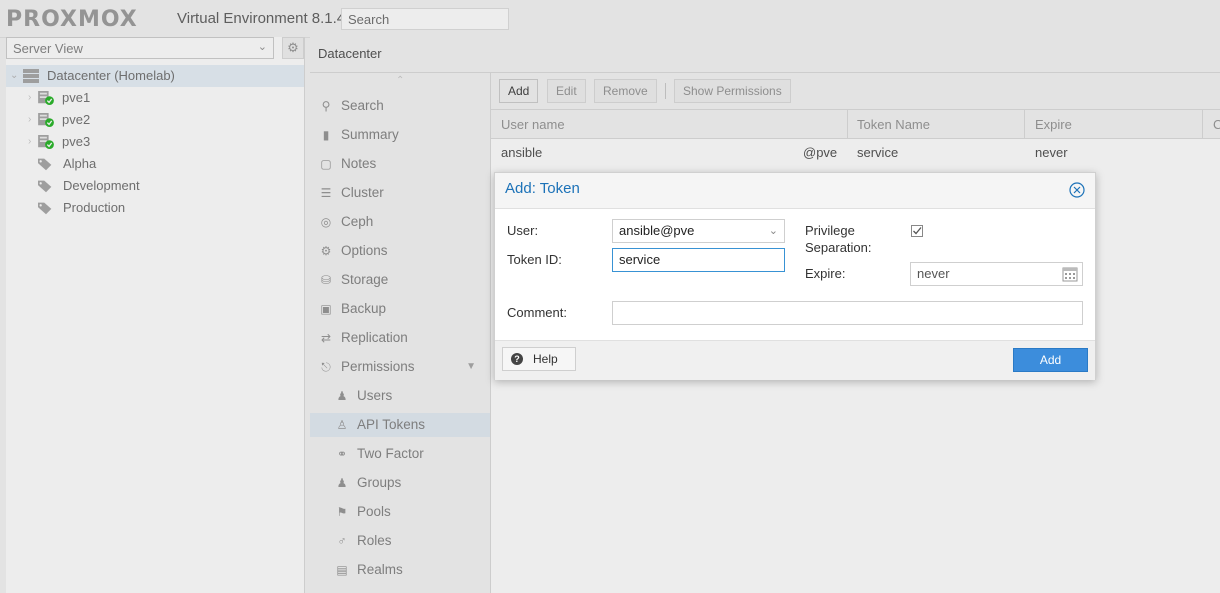 This screenshot has width=1220, height=593. I want to click on token-id-label: Token ID:, so click(534, 259).